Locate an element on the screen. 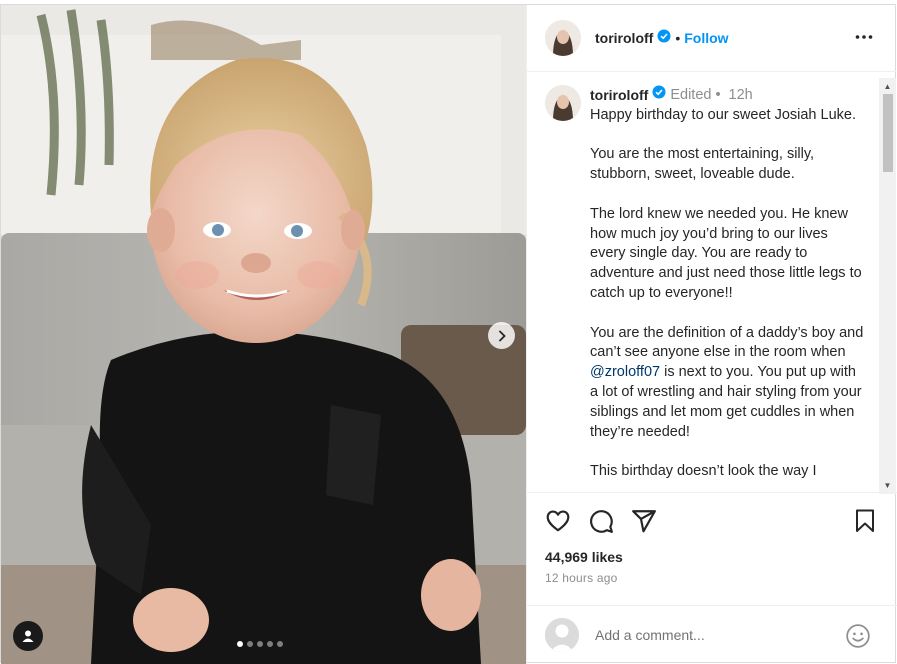 Image resolution: width=897 pixels, height=664 pixels. post-header: toriroloff • Follow is located at coordinates (711, 38).